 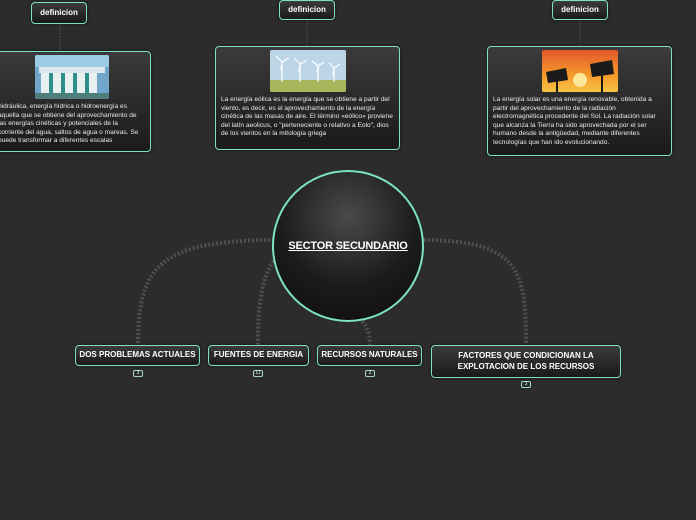 What do you see at coordinates (258, 373) in the screenshot?
I see `subtopic-fuentes-energia-count: 11` at bounding box center [258, 373].